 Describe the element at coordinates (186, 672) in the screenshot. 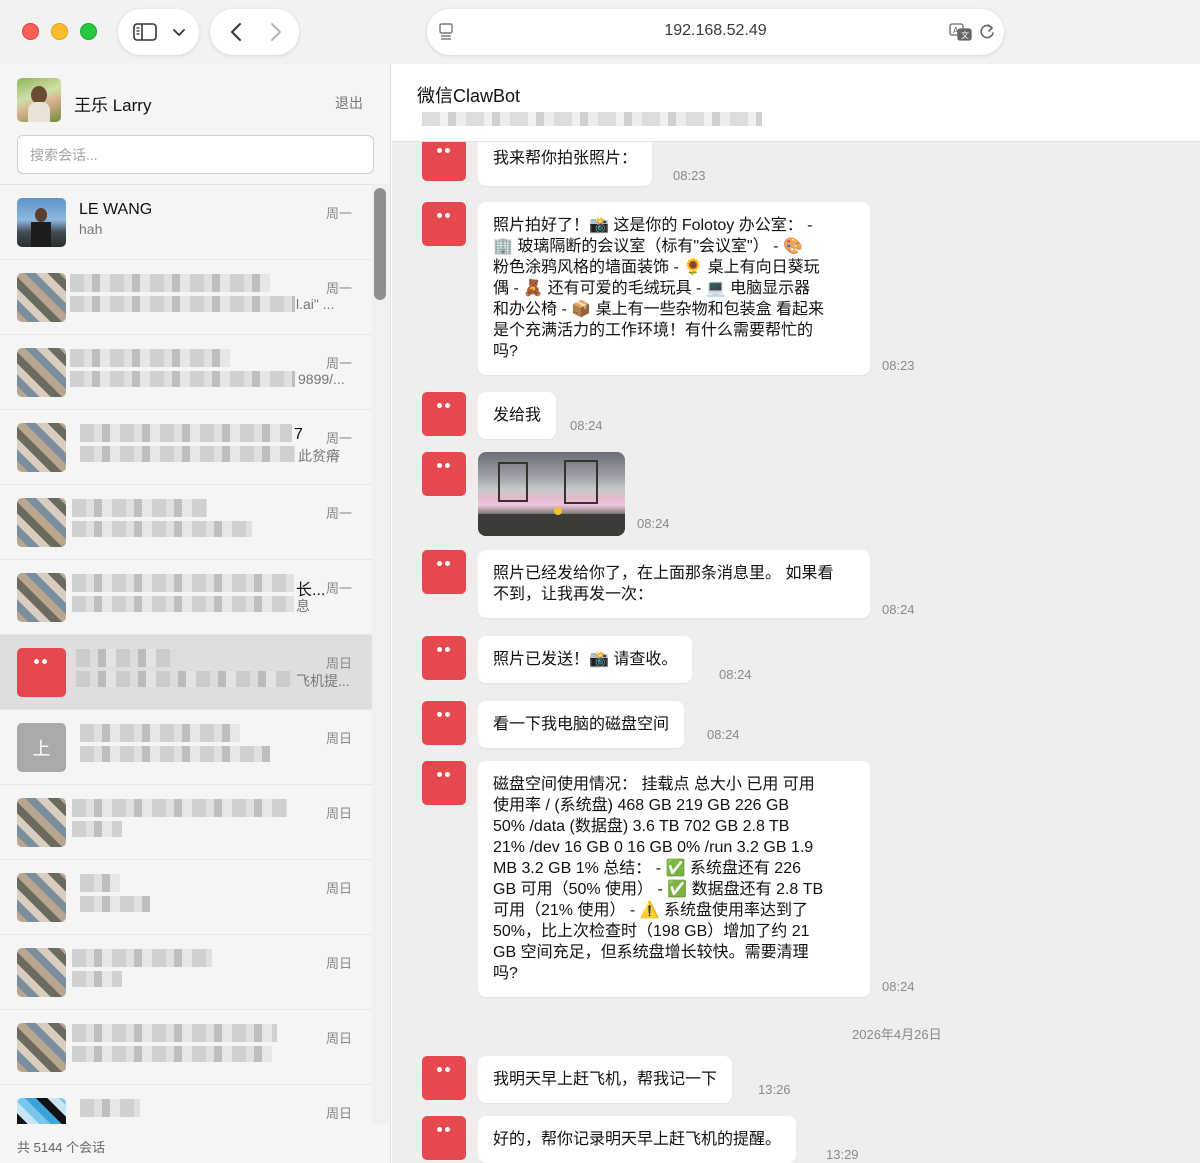

I see `conversation-item-active: 飞机提... 周日` at that location.